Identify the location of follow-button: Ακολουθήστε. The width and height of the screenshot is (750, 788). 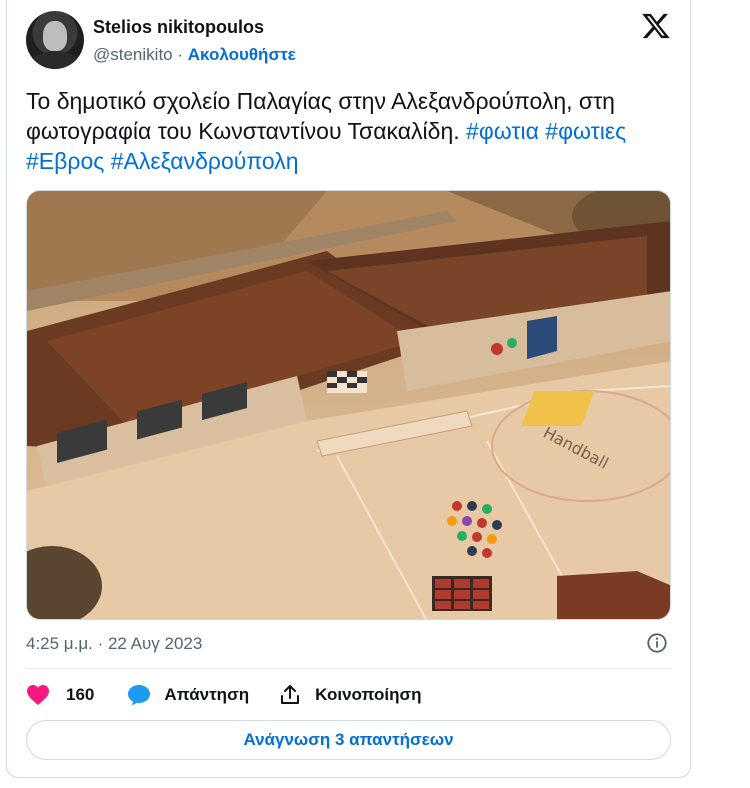
(242, 54).